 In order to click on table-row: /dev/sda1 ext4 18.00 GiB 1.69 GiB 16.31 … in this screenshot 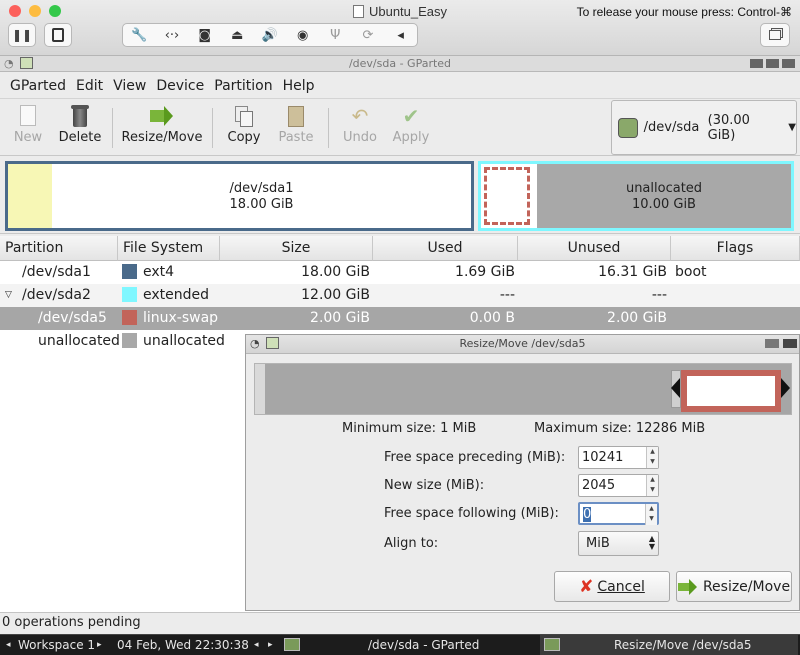, I will do `click(400, 272)`.